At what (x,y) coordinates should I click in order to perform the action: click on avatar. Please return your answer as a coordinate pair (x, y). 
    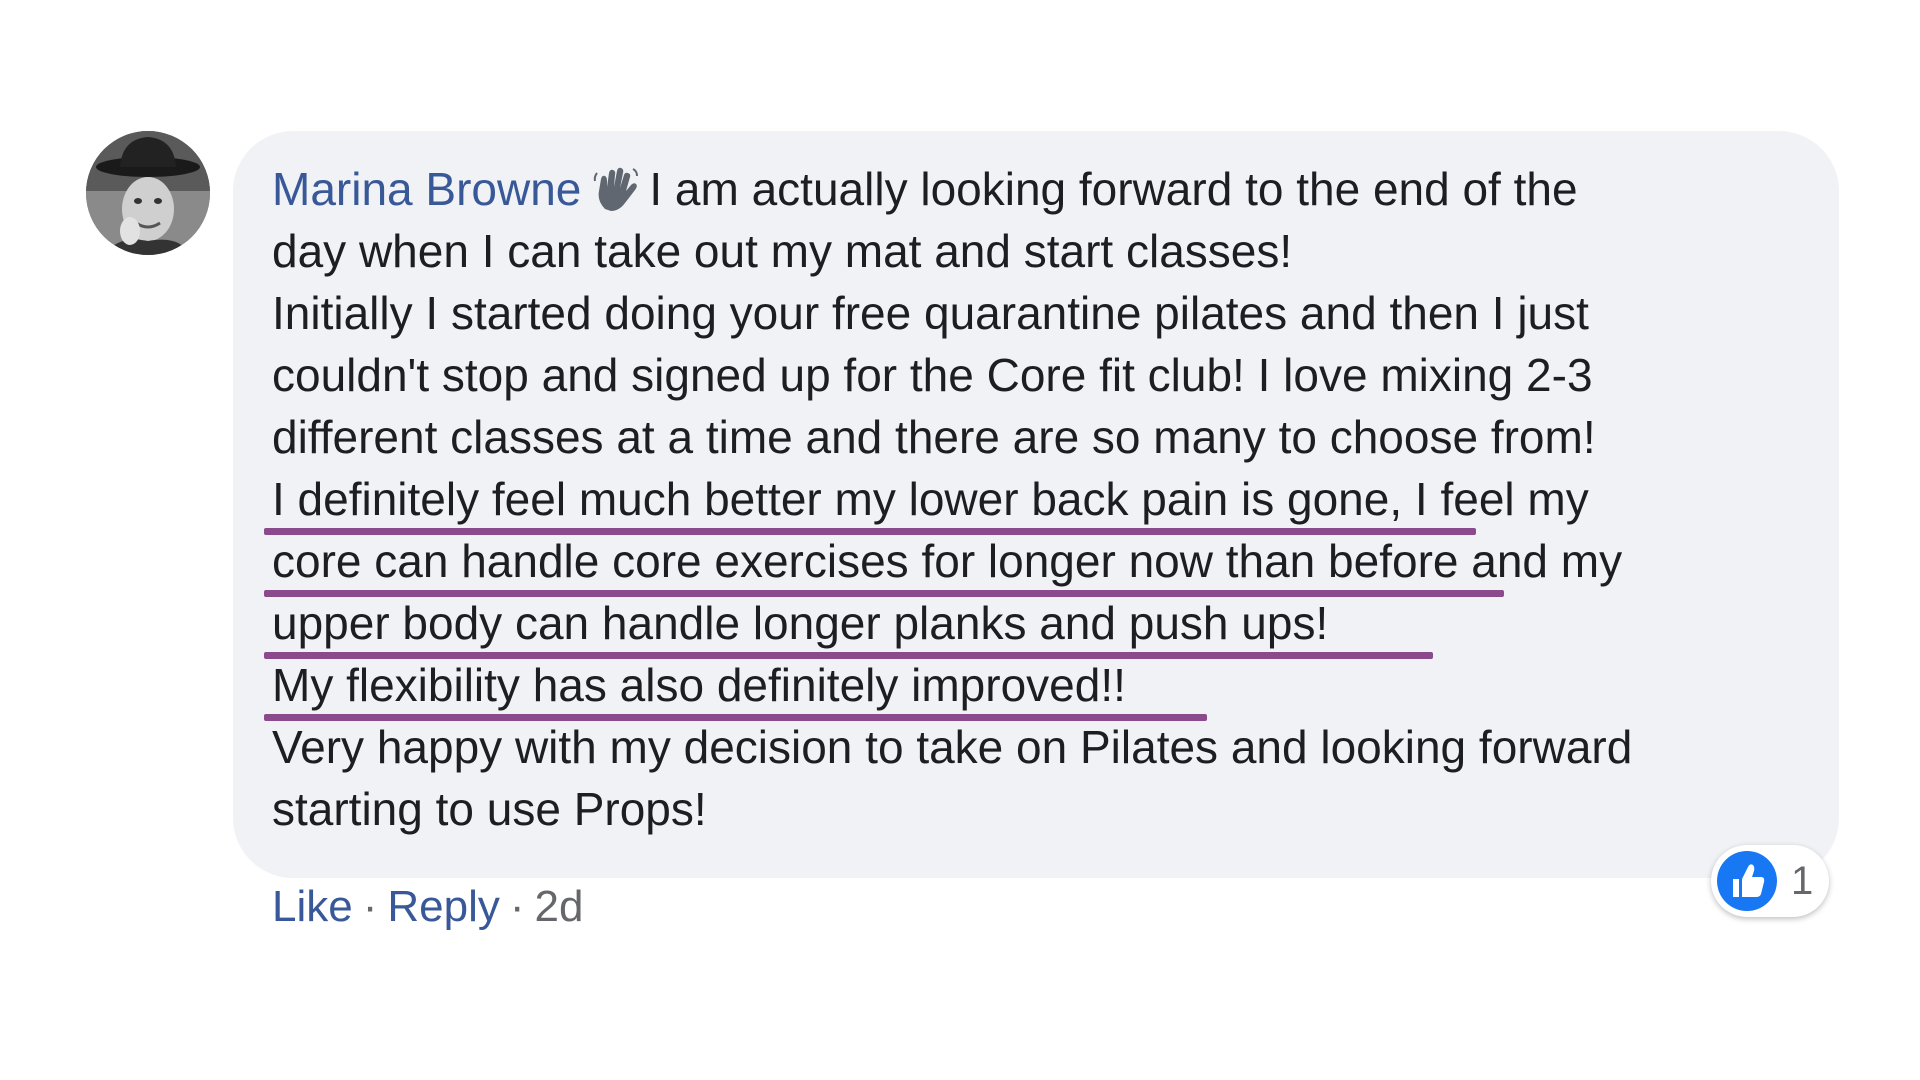
    Looking at the image, I should click on (148, 193).